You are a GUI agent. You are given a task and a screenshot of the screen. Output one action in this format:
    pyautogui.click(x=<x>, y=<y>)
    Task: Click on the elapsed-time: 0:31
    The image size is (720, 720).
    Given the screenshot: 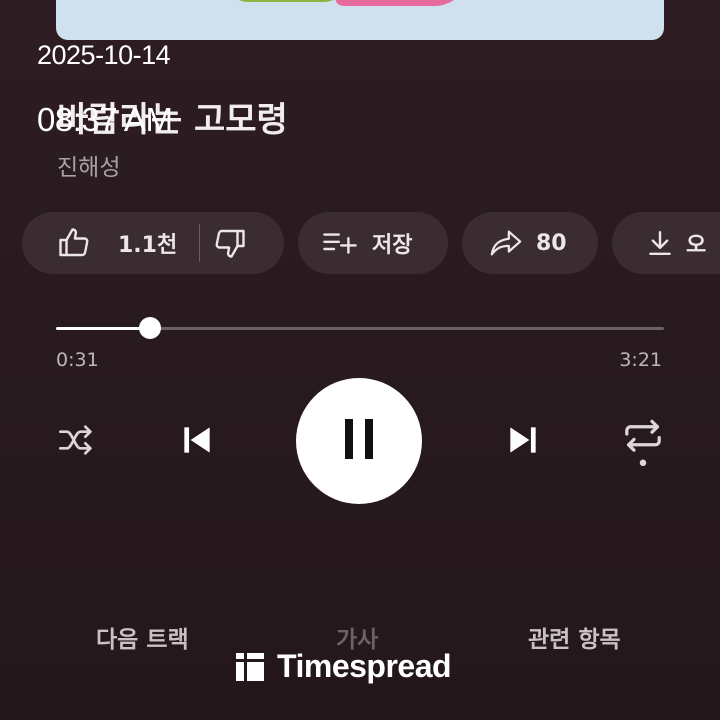 What is the action you would take?
    pyautogui.click(x=77, y=360)
    